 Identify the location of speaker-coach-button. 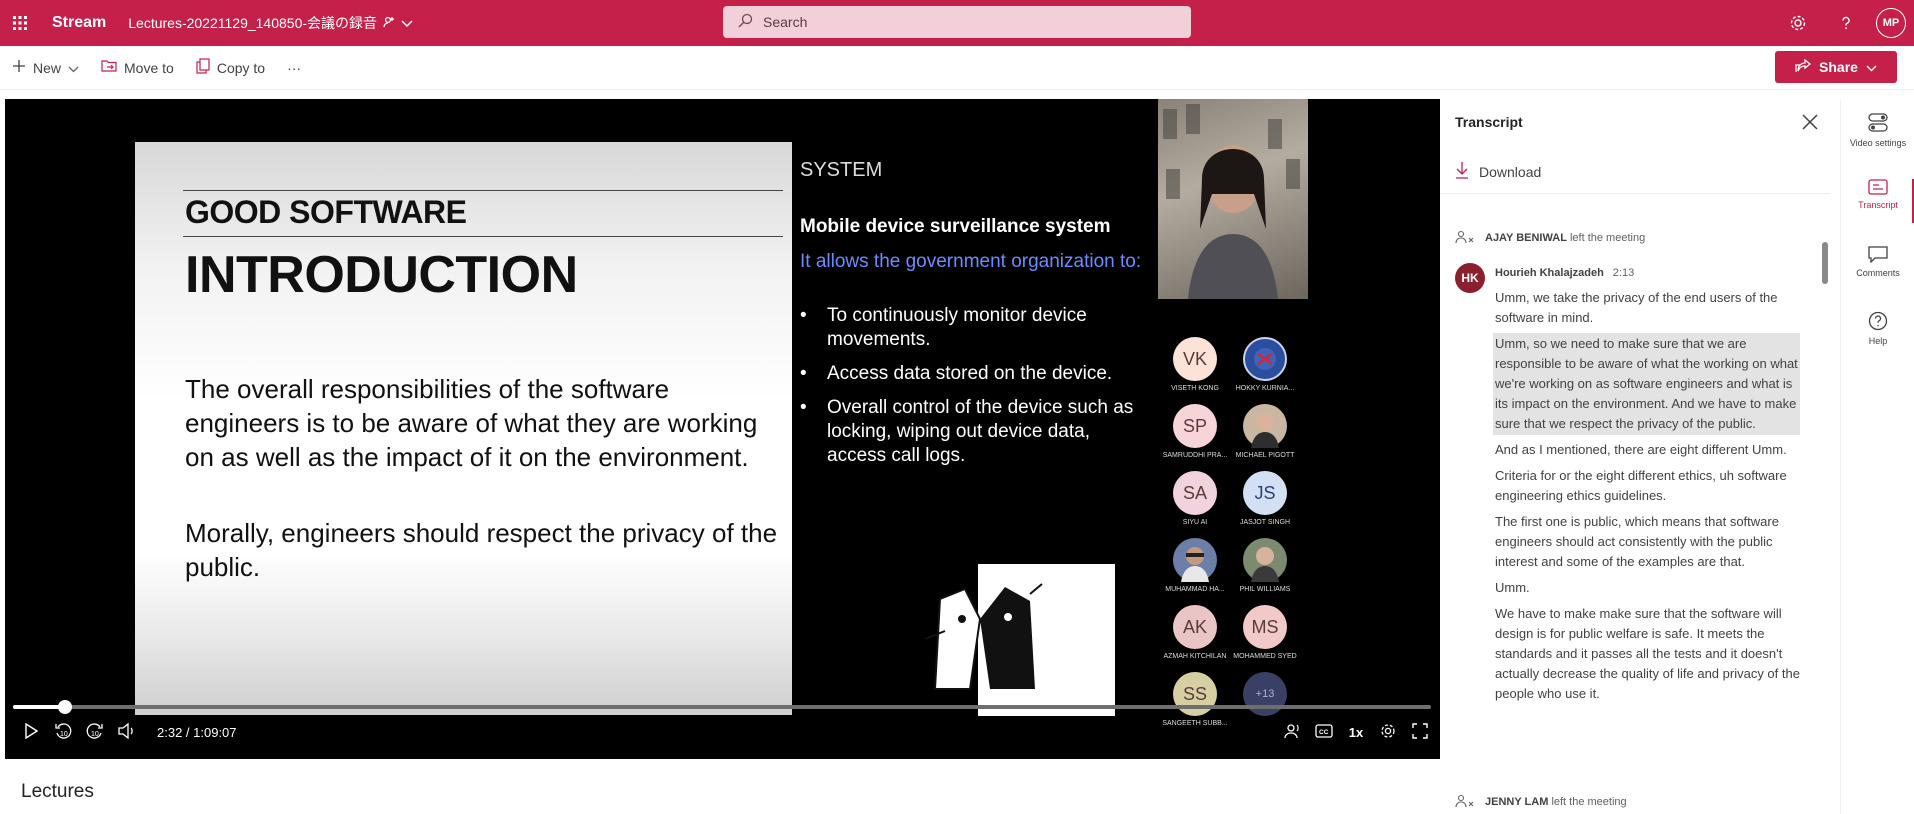
(1292, 732).